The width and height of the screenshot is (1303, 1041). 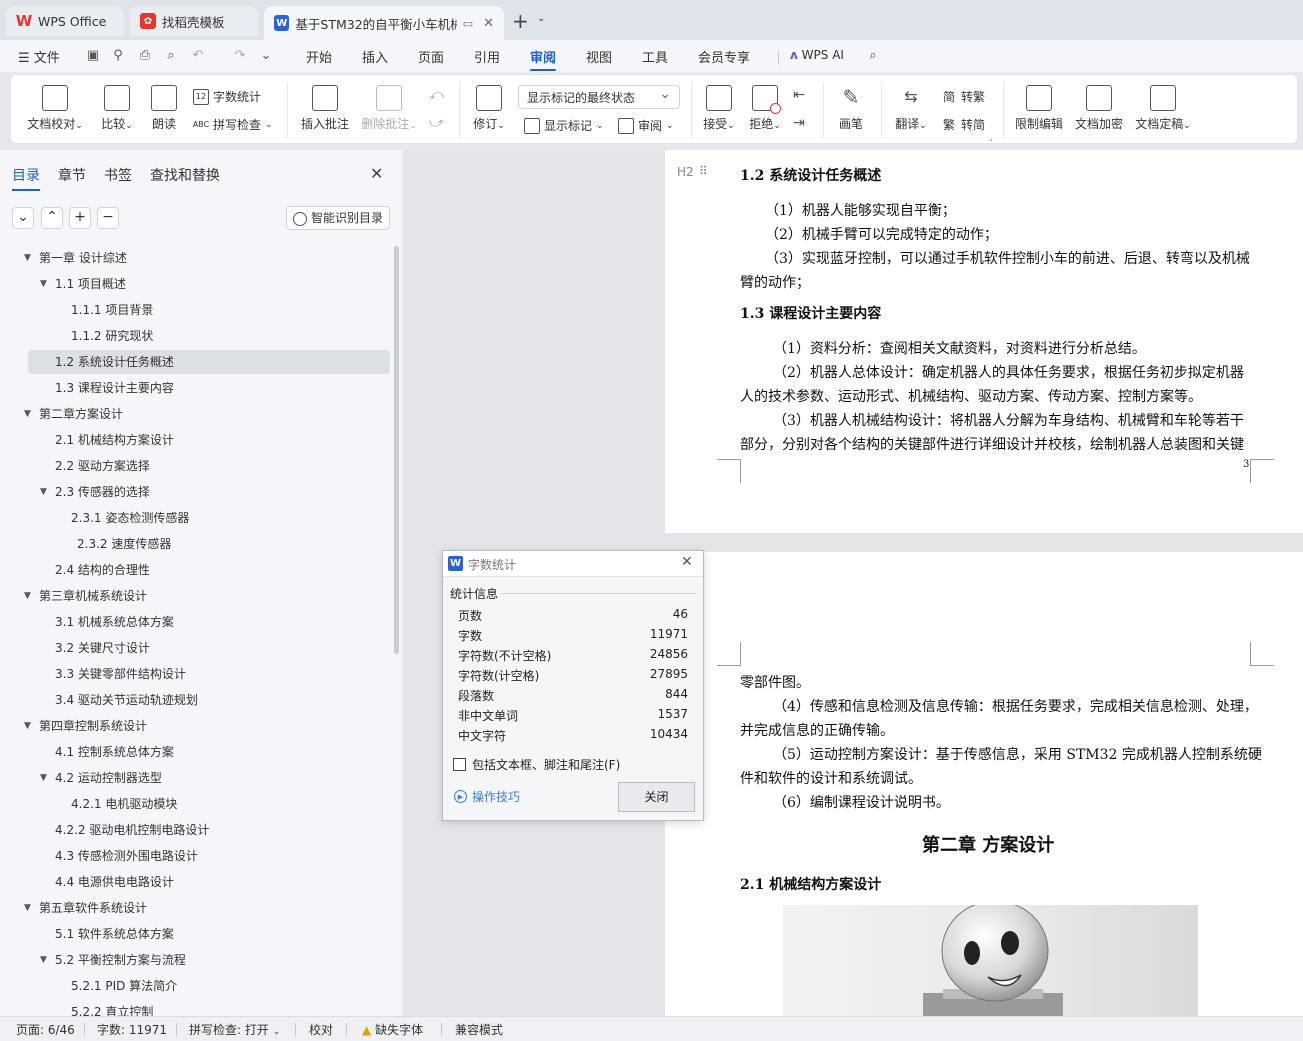 What do you see at coordinates (195, 414) in the screenshot?
I see `toc-item: ▼ 第二章方案设计` at bounding box center [195, 414].